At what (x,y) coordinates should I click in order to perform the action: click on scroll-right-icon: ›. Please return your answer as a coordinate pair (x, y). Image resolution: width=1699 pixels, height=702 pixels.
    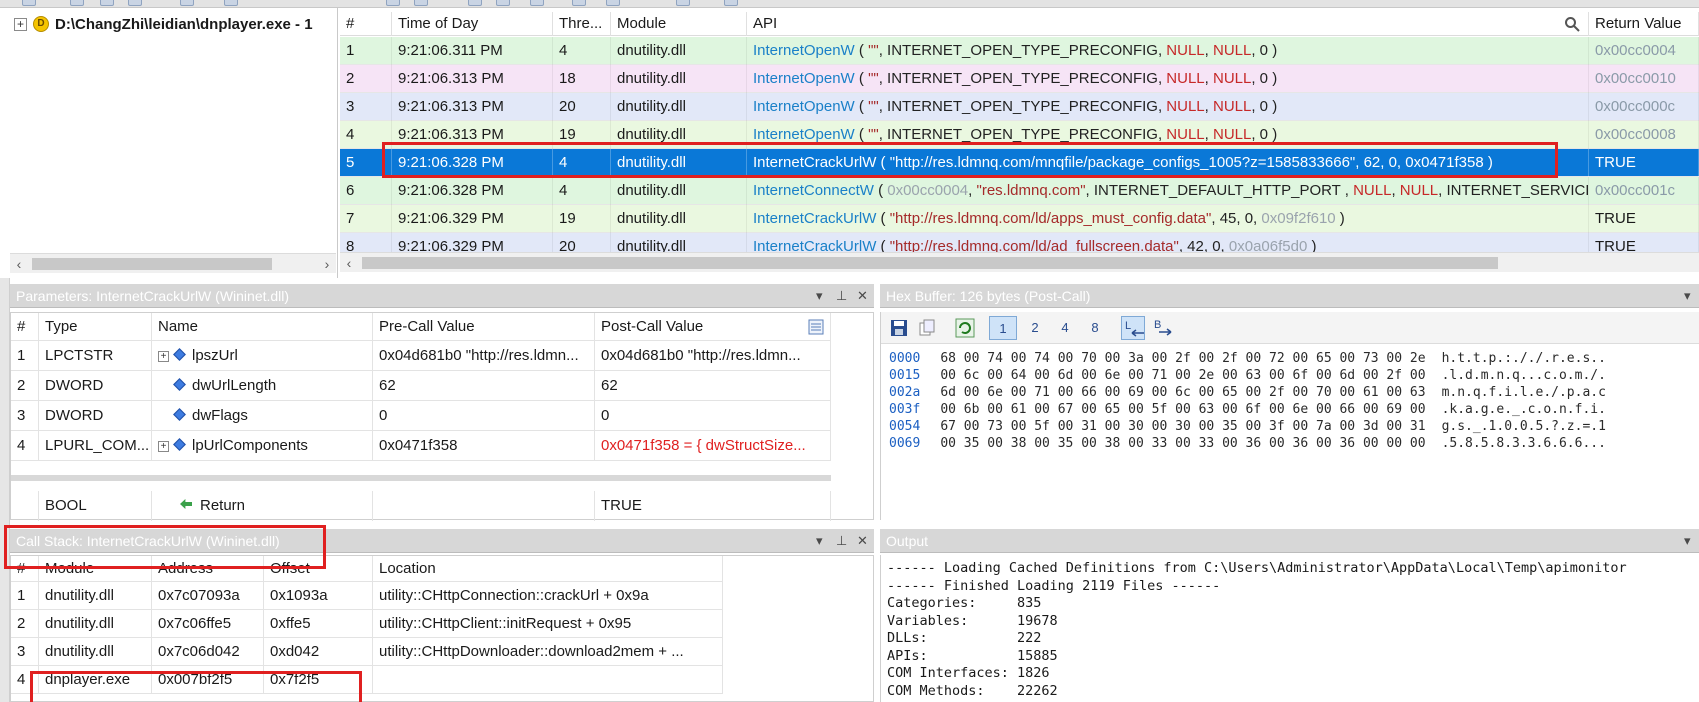
    Looking at the image, I should click on (327, 264).